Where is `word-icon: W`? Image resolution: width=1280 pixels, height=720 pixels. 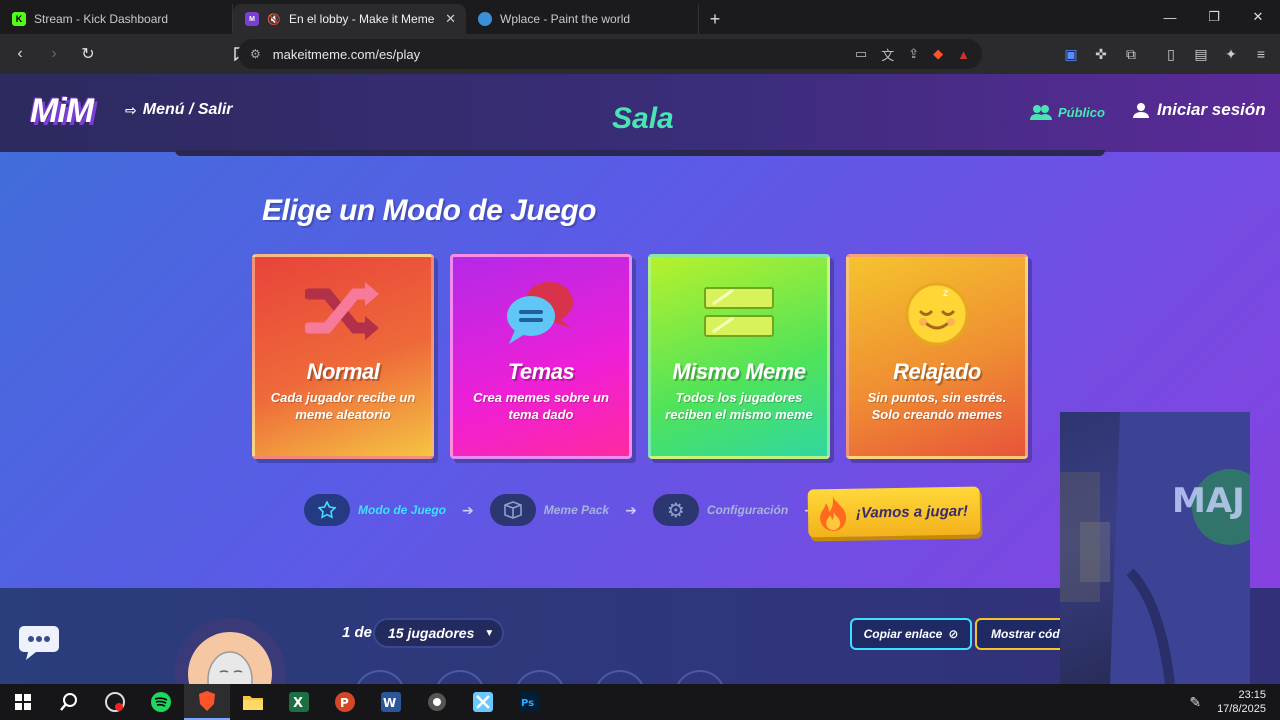 word-icon: W is located at coordinates (391, 702).